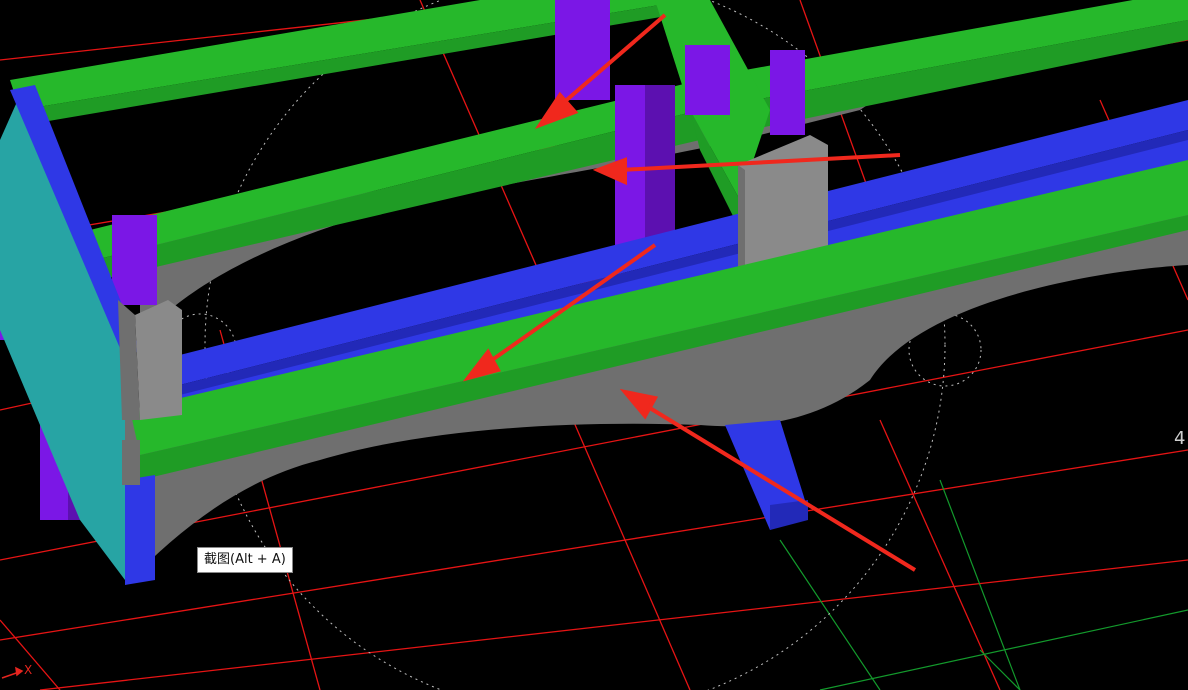  Describe the element at coordinates (1180, 438) in the screenshot. I see `grid-axis-number: 4` at that location.